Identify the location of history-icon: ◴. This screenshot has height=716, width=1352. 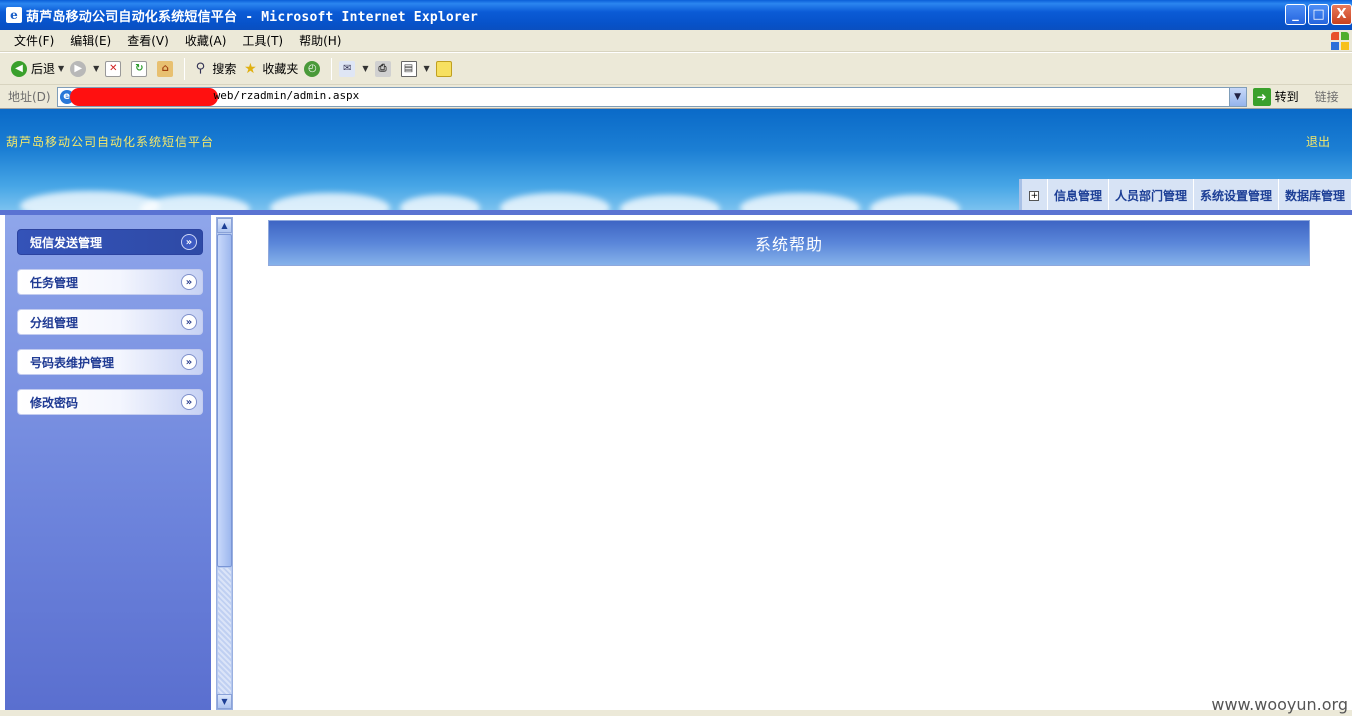
(312, 68).